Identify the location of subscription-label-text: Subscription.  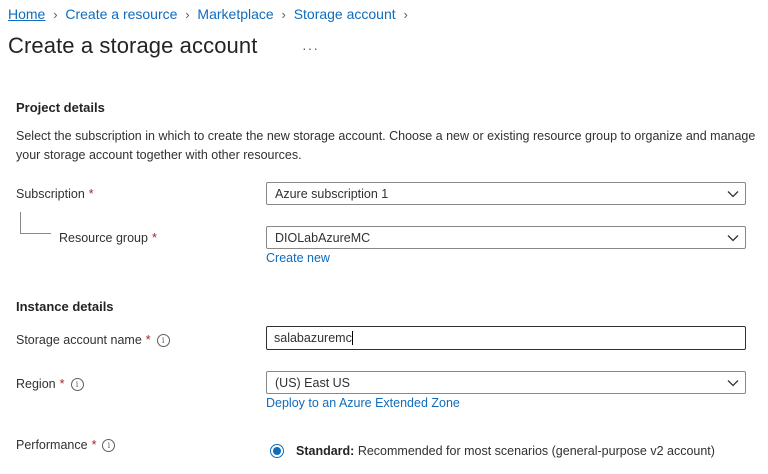
(50, 194).